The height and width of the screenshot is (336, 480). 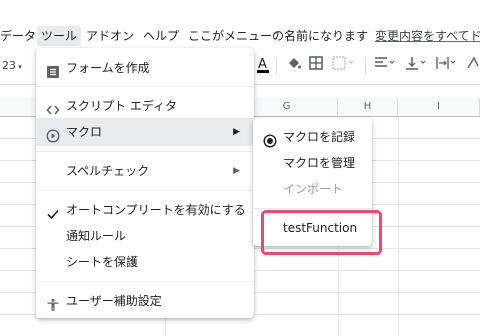 What do you see at coordinates (145, 236) in the screenshot?
I see `menu-item-notification-rules: 通知ルール` at bounding box center [145, 236].